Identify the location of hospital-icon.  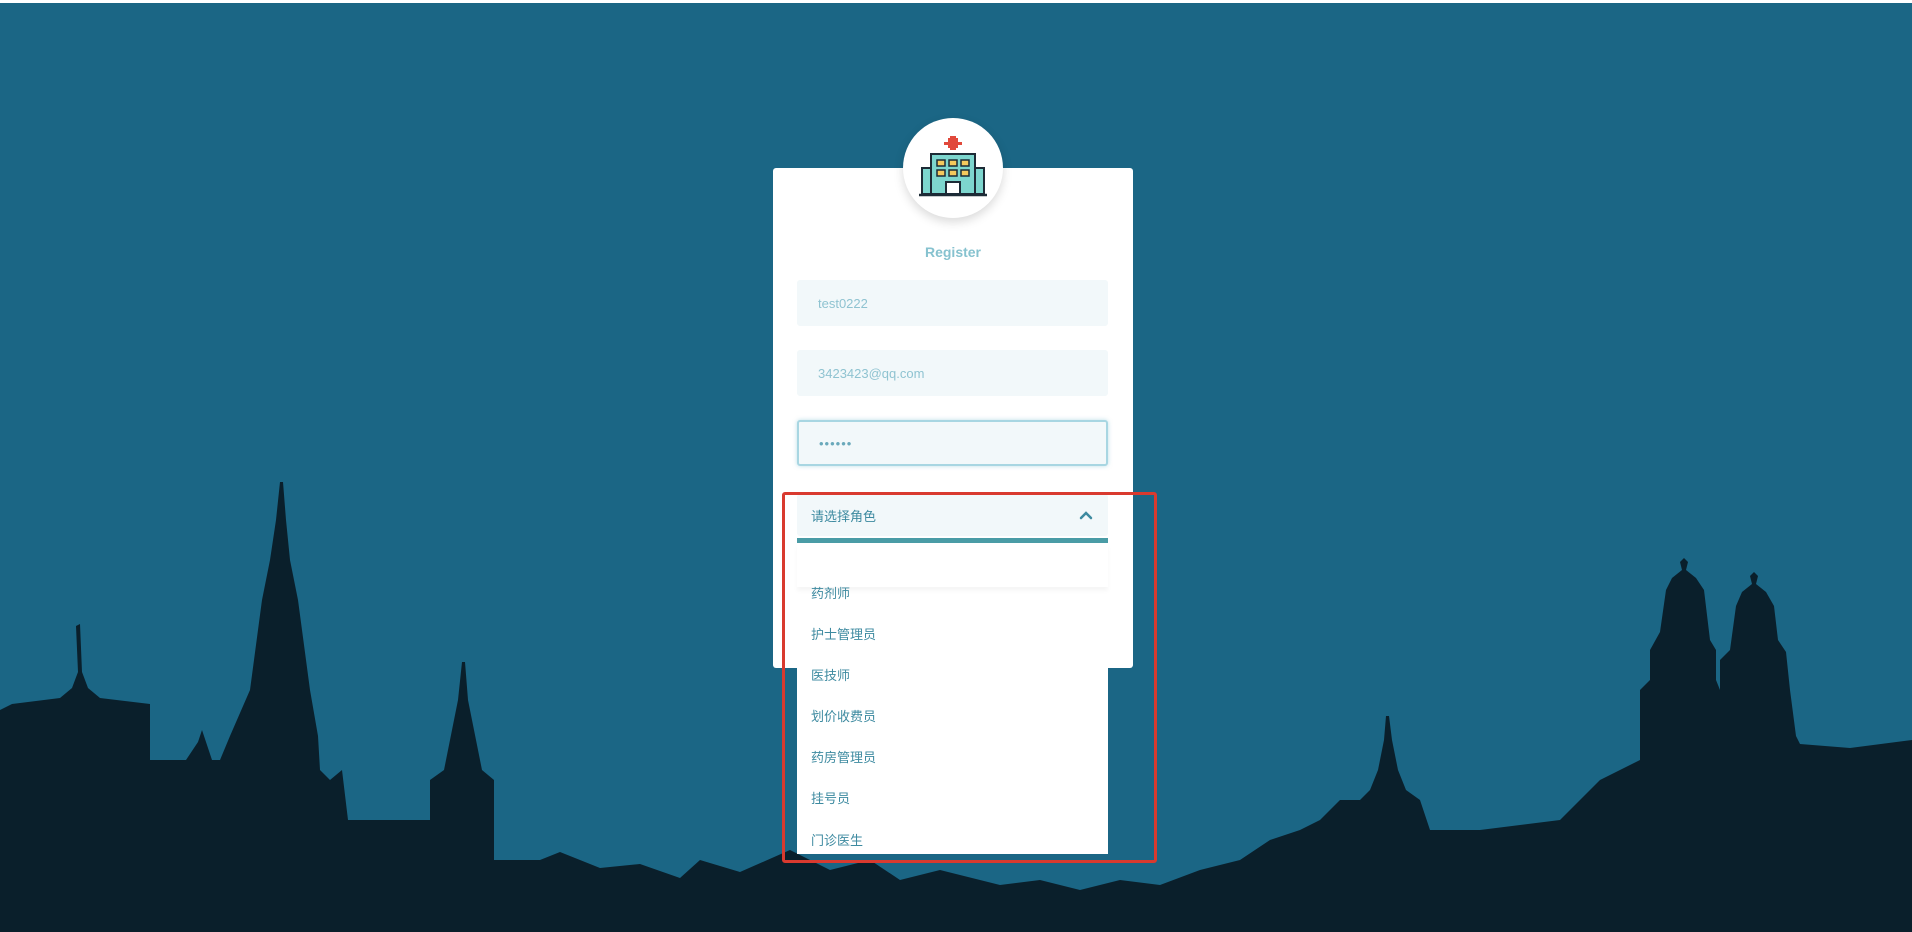
(953, 166).